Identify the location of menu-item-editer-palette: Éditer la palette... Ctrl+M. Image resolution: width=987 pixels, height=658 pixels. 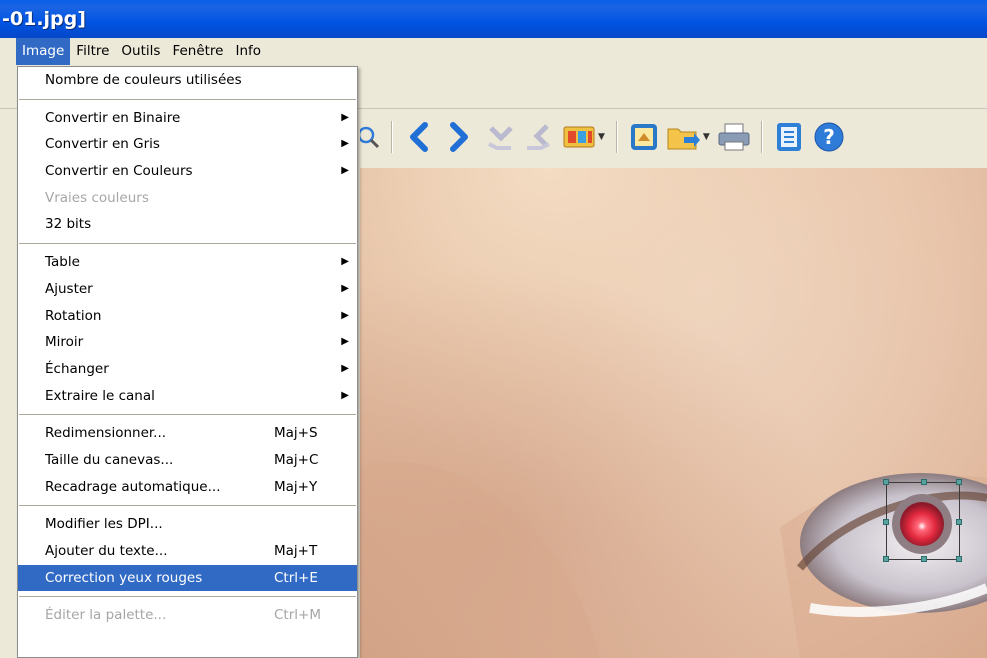
(187, 615).